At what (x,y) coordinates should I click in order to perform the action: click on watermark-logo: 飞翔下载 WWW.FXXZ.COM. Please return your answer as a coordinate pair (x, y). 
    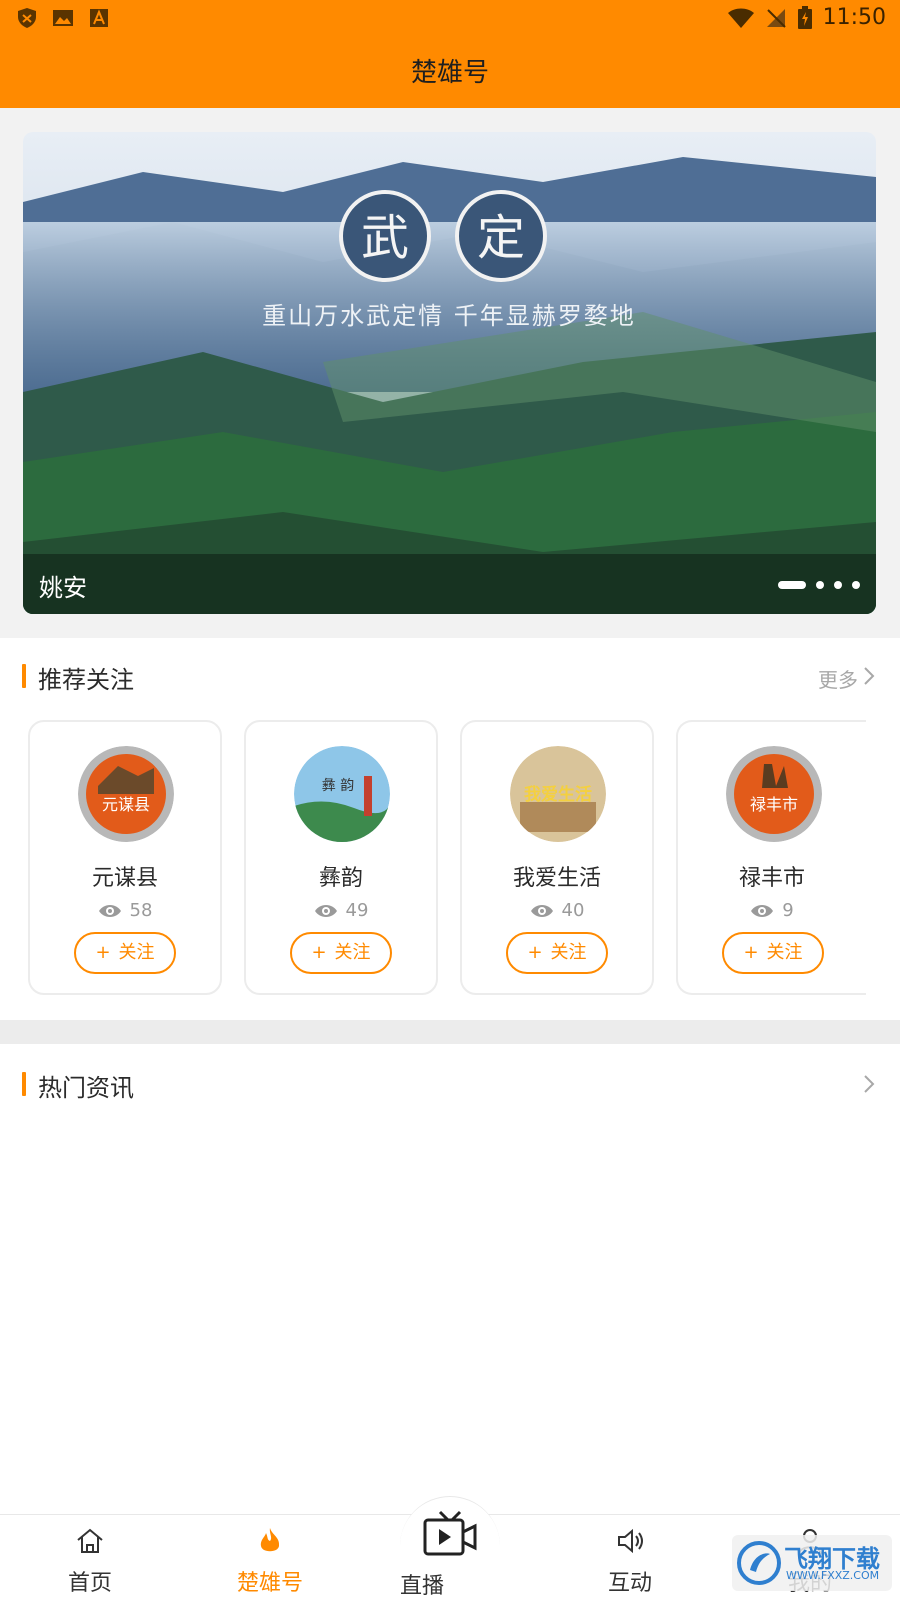
    Looking at the image, I should click on (812, 1563).